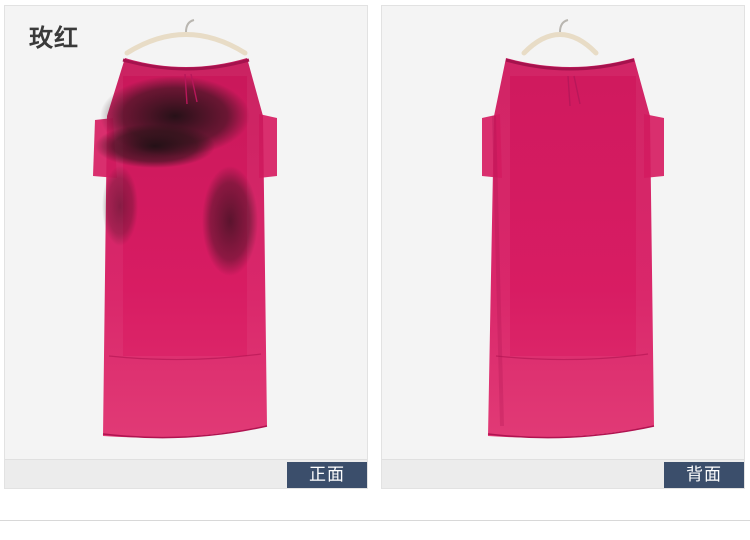 Image resolution: width=750 pixels, height=540 pixels. What do you see at coordinates (563, 473) in the screenshot?
I see `back-caption-strip: 背面` at bounding box center [563, 473].